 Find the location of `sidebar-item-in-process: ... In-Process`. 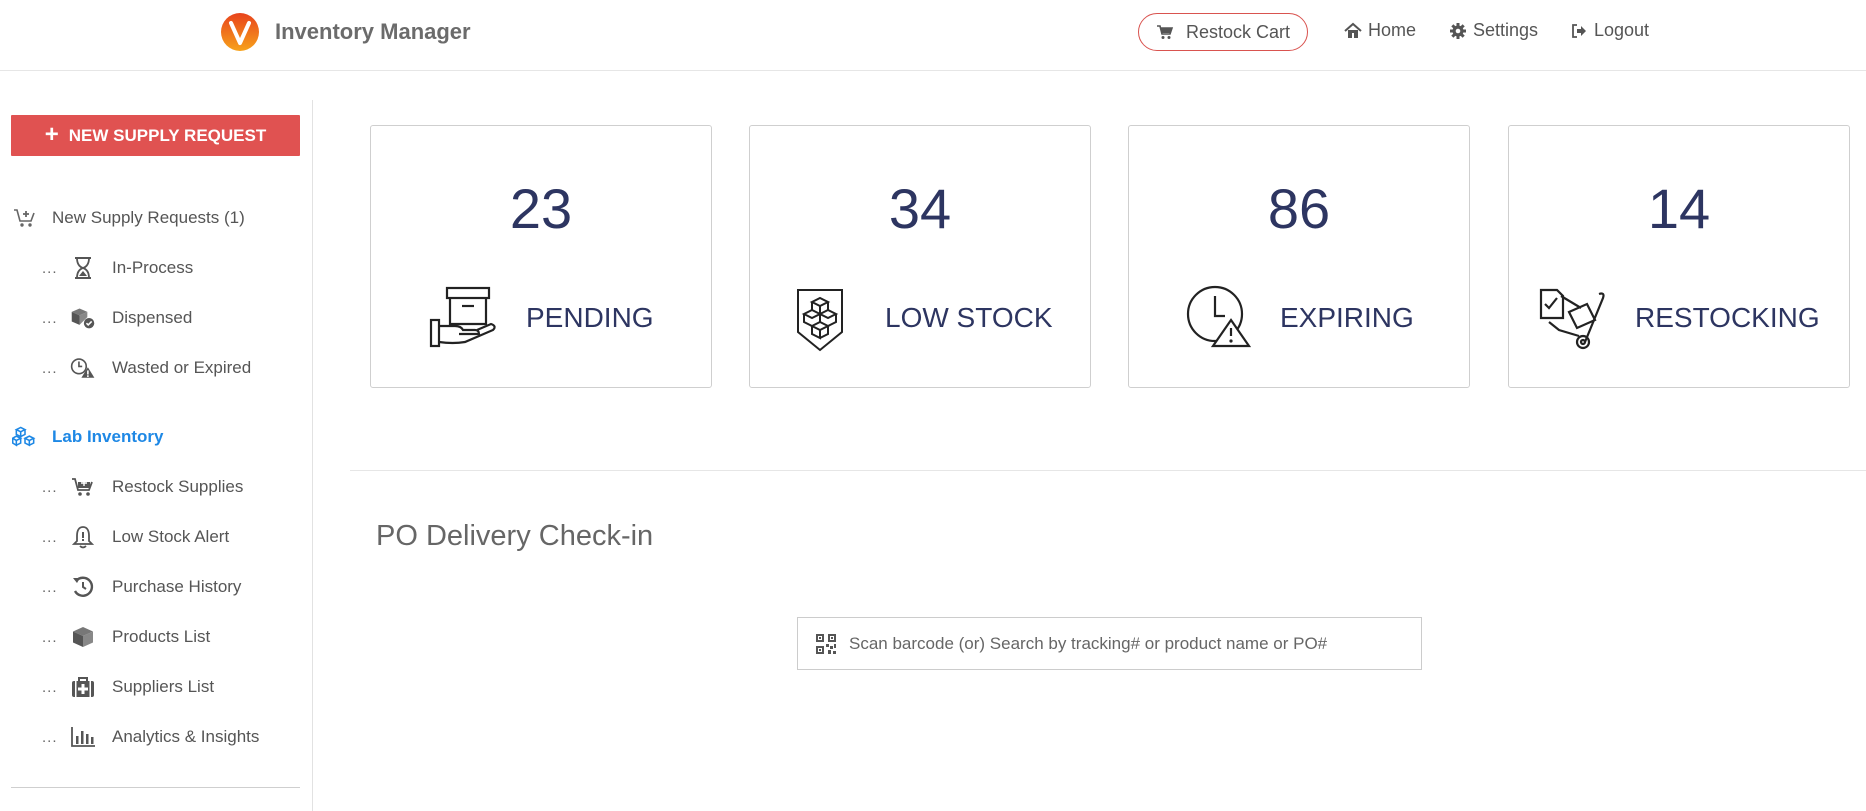

sidebar-item-in-process: ... In-Process is located at coordinates (96, 268).